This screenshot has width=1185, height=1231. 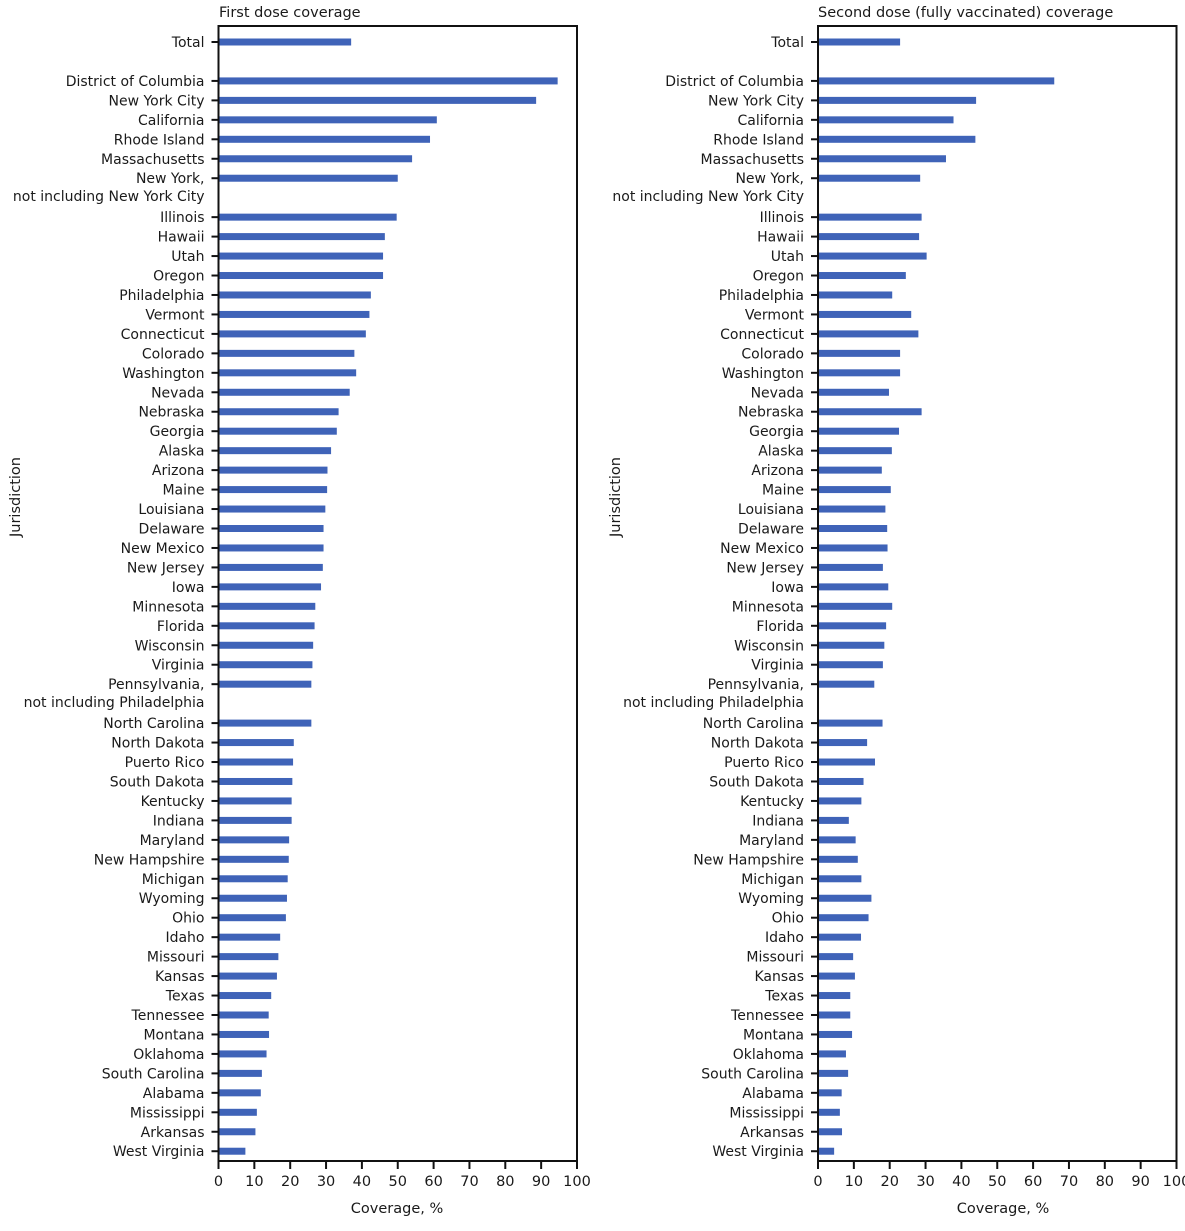 I want to click on y-tick-label: Missouri, so click(x=775, y=958).